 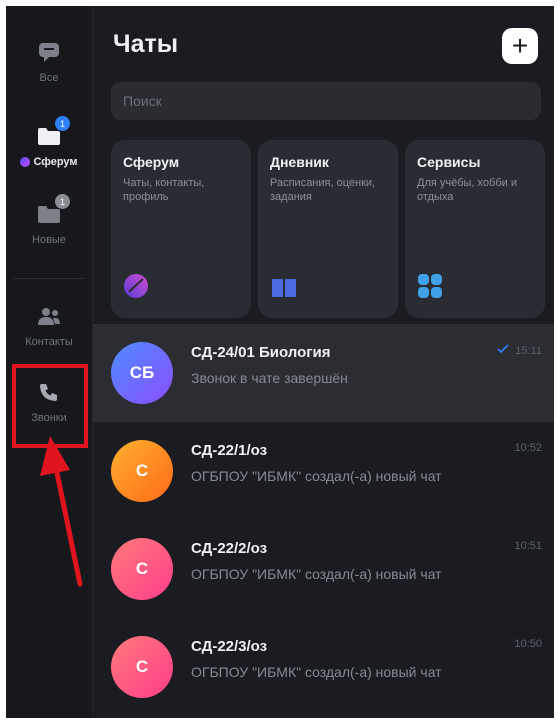 What do you see at coordinates (229, 646) in the screenshot?
I see `chat-name: СД-22/3/оз` at bounding box center [229, 646].